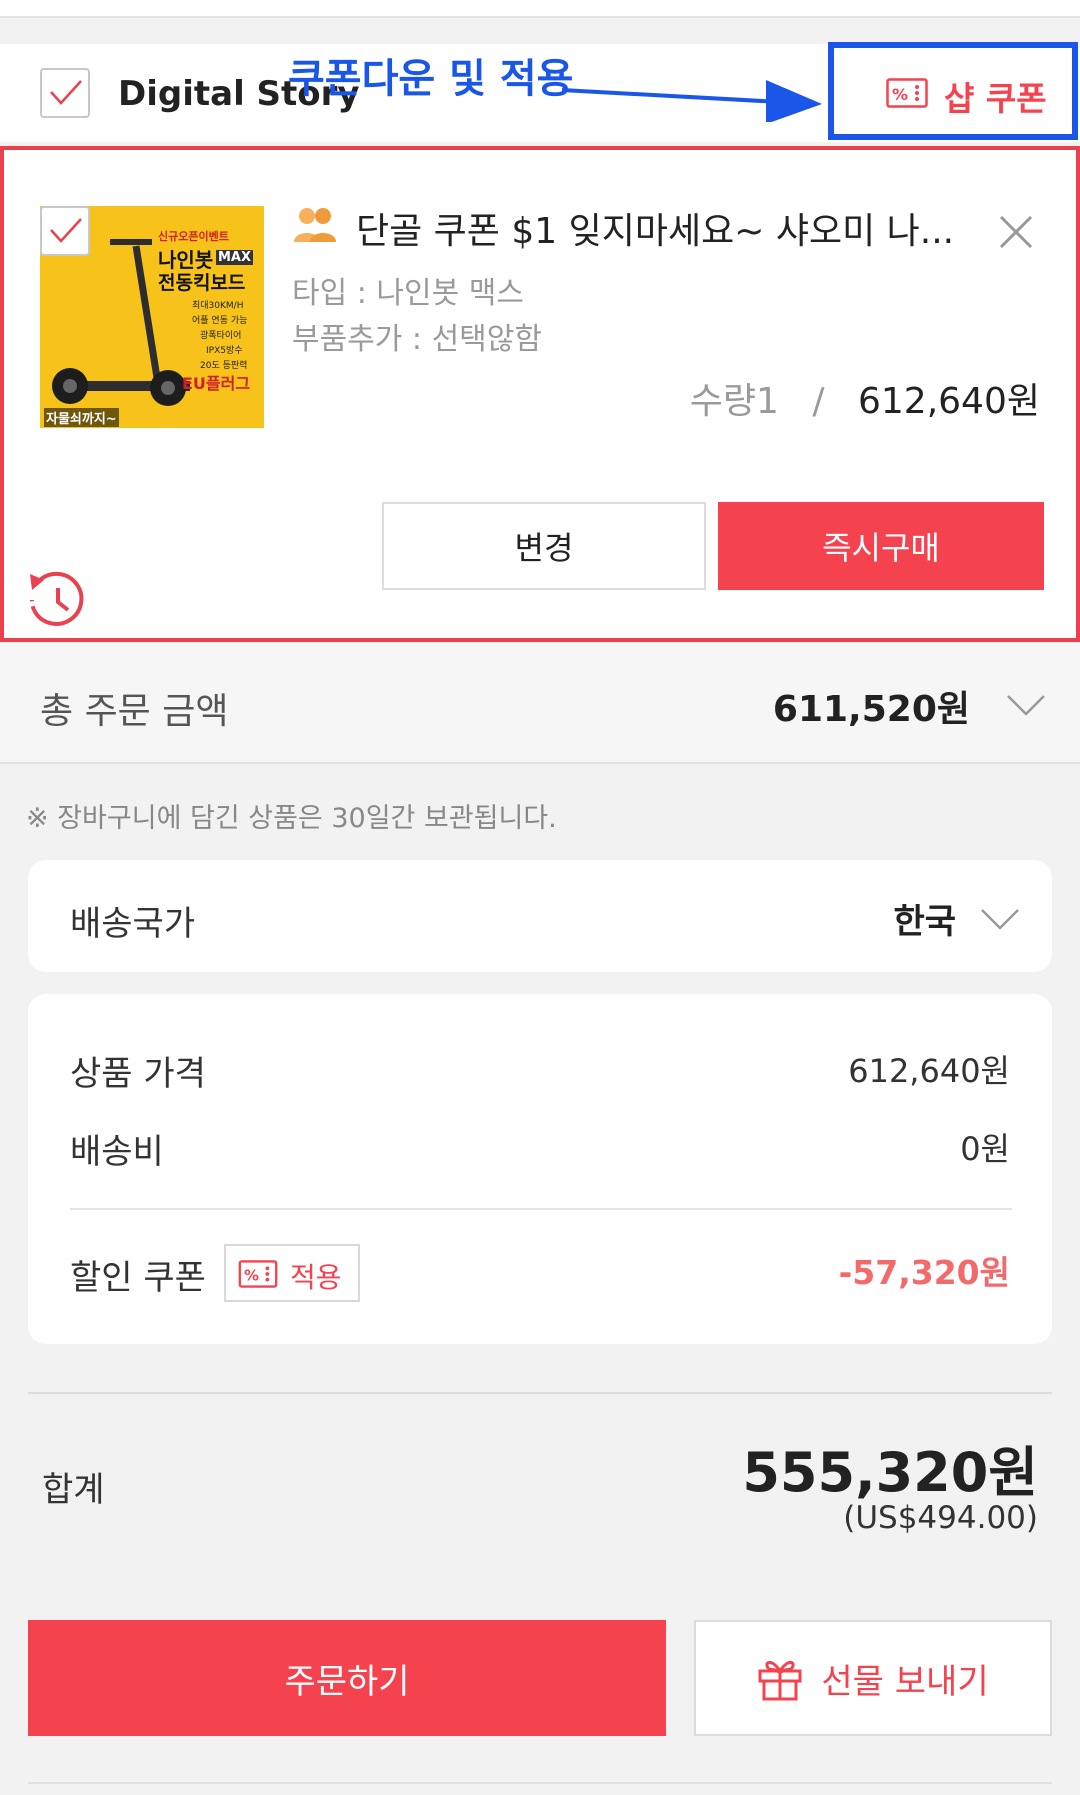 The width and height of the screenshot is (1080, 1795). Describe the element at coordinates (780, 1681) in the screenshot. I see `gift-icon` at that location.